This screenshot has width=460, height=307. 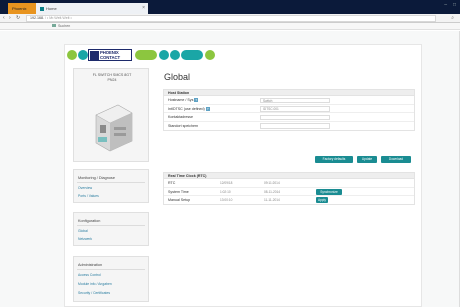 I want to click on product-box: FL SWITCH SMCS 8GT PN24, so click(x=111, y=115).